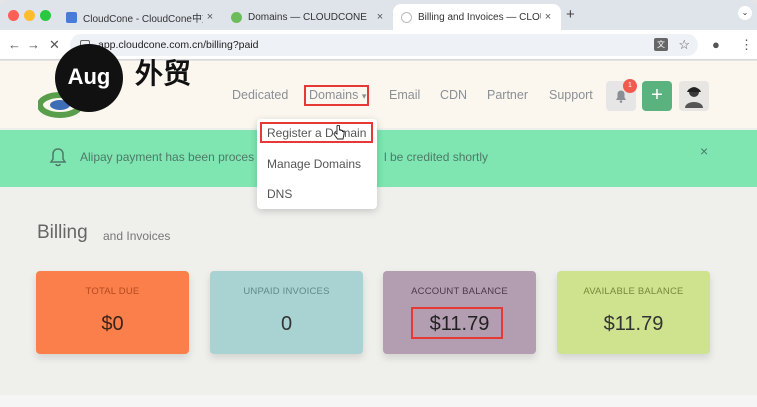  What do you see at coordinates (33, 44) in the screenshot?
I see `forward-arrow-icon: →` at bounding box center [33, 44].